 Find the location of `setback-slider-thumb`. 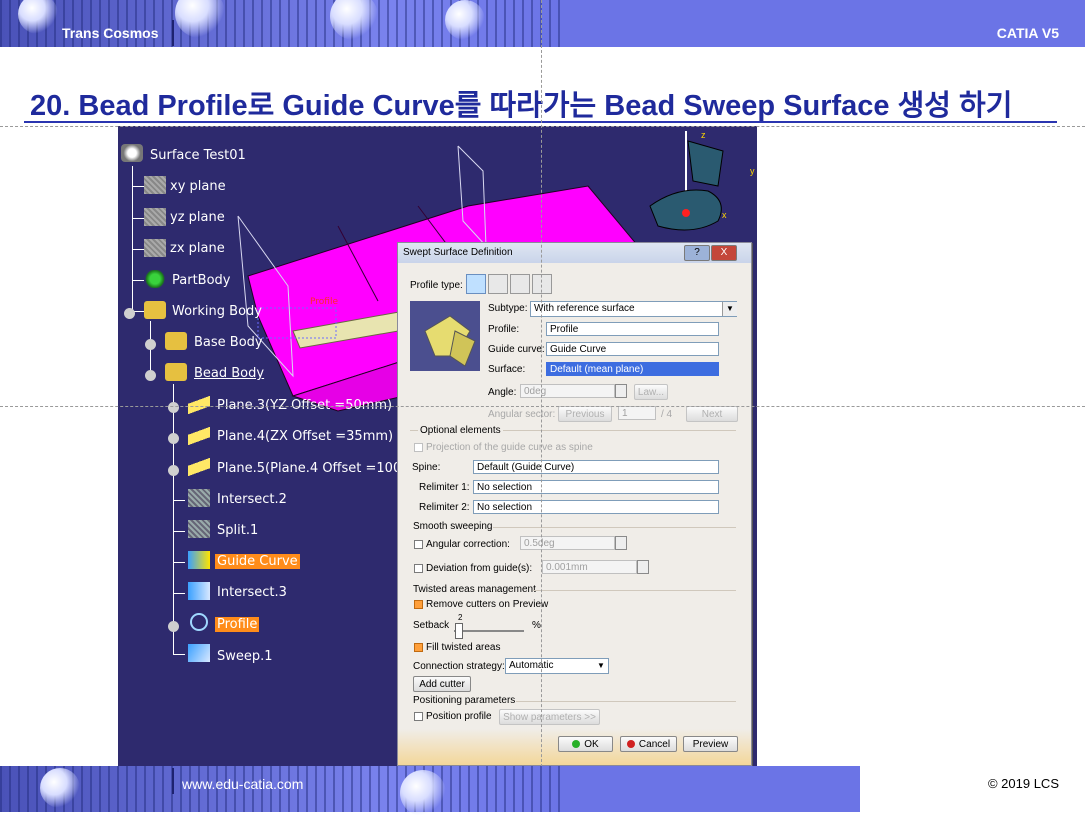

setback-slider-thumb is located at coordinates (459, 631).